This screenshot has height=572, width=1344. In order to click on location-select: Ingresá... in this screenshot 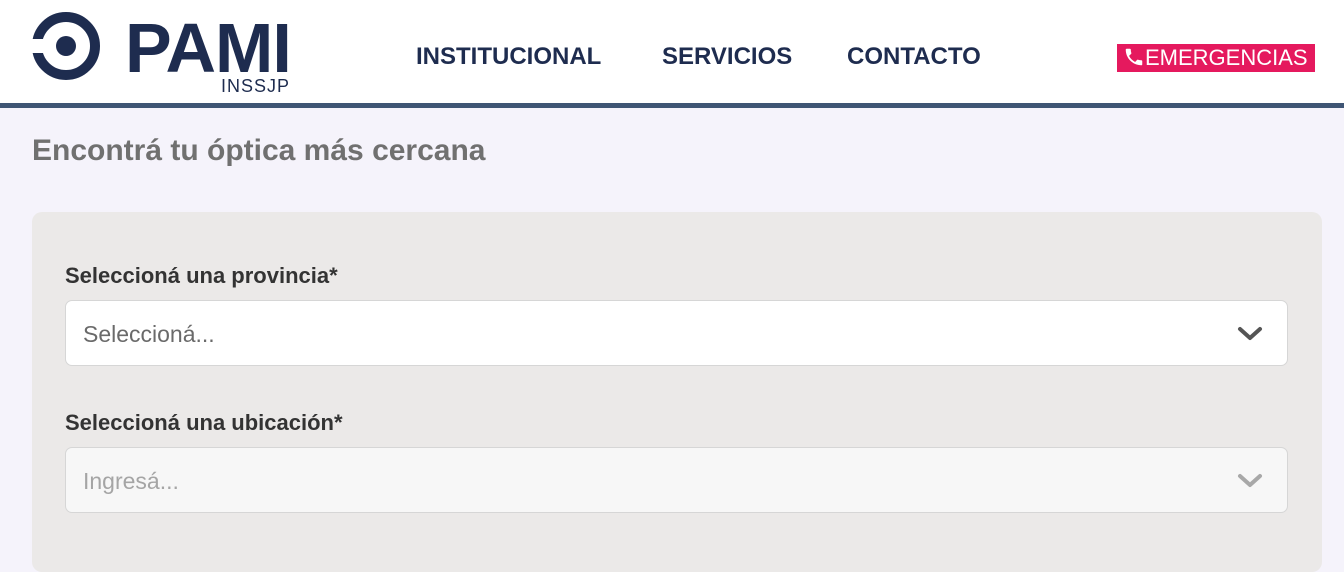, I will do `click(676, 480)`.